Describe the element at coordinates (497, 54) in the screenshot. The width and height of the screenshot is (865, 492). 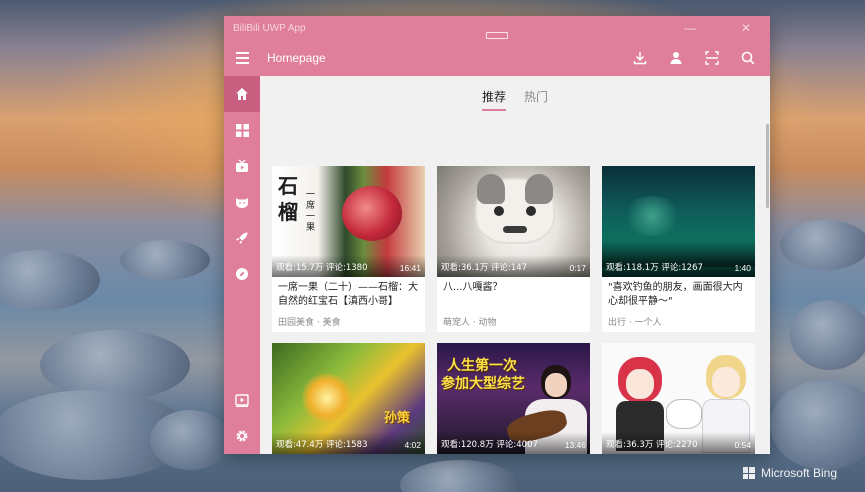
I see `app-header: Homepage` at that location.